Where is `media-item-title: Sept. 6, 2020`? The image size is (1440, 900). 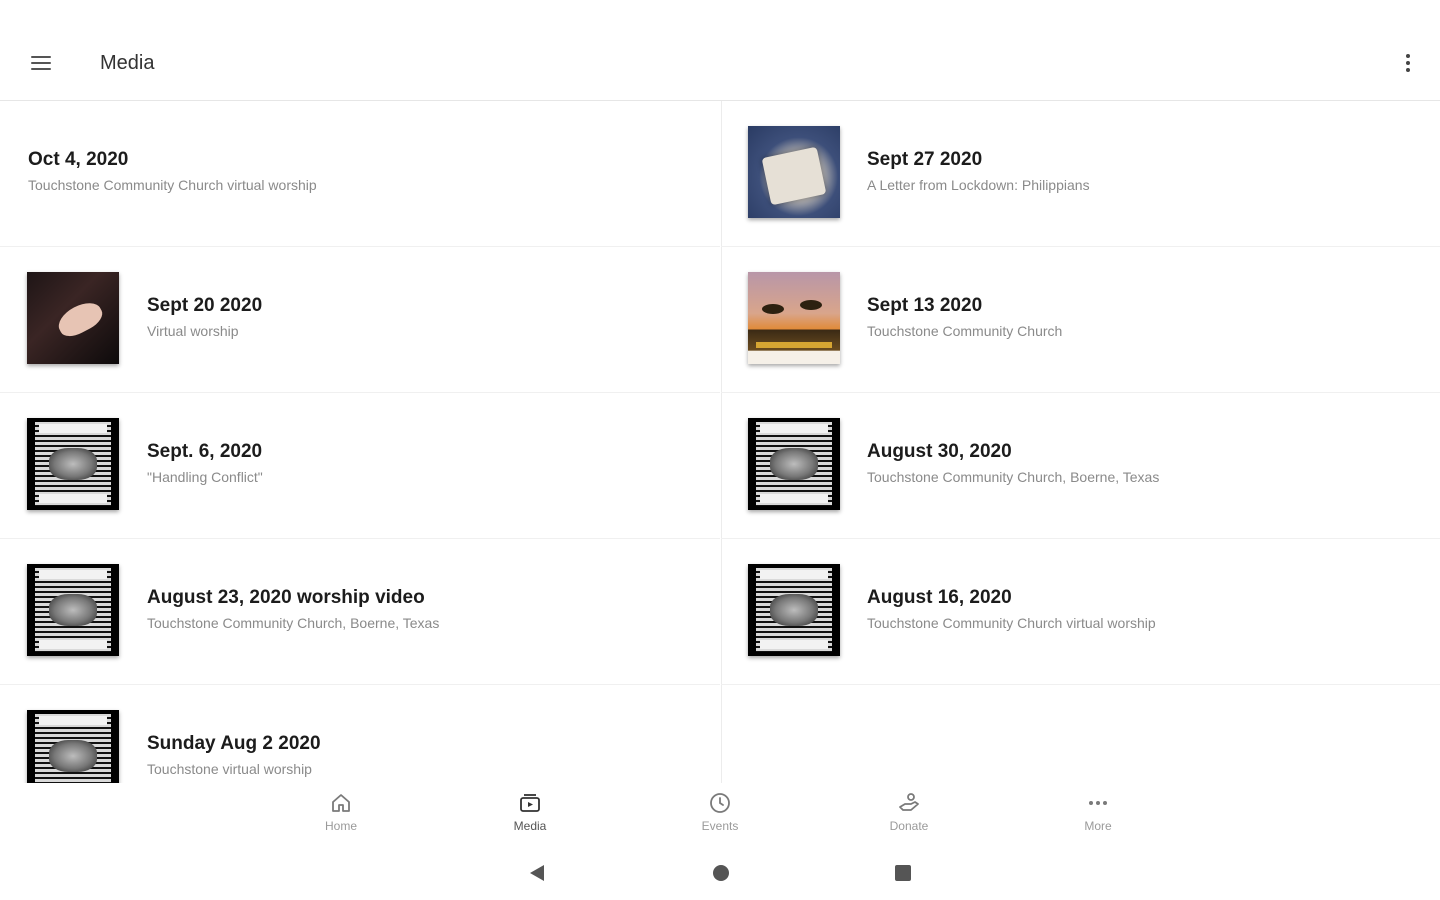 media-item-title: Sept. 6, 2020 is located at coordinates (205, 451).